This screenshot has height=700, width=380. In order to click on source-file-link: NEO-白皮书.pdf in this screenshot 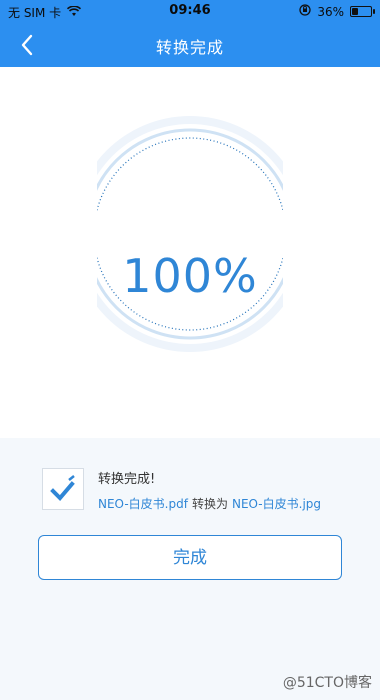, I will do `click(143, 504)`.